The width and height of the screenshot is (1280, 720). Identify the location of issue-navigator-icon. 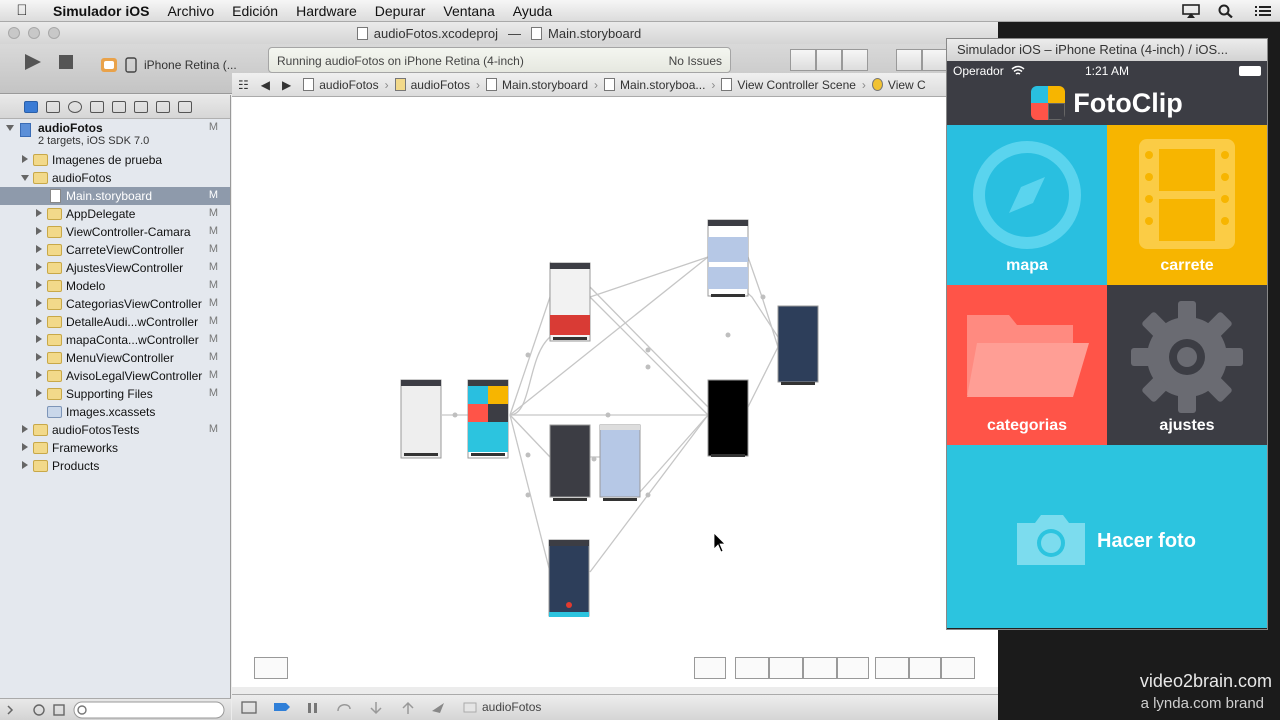
(97, 106).